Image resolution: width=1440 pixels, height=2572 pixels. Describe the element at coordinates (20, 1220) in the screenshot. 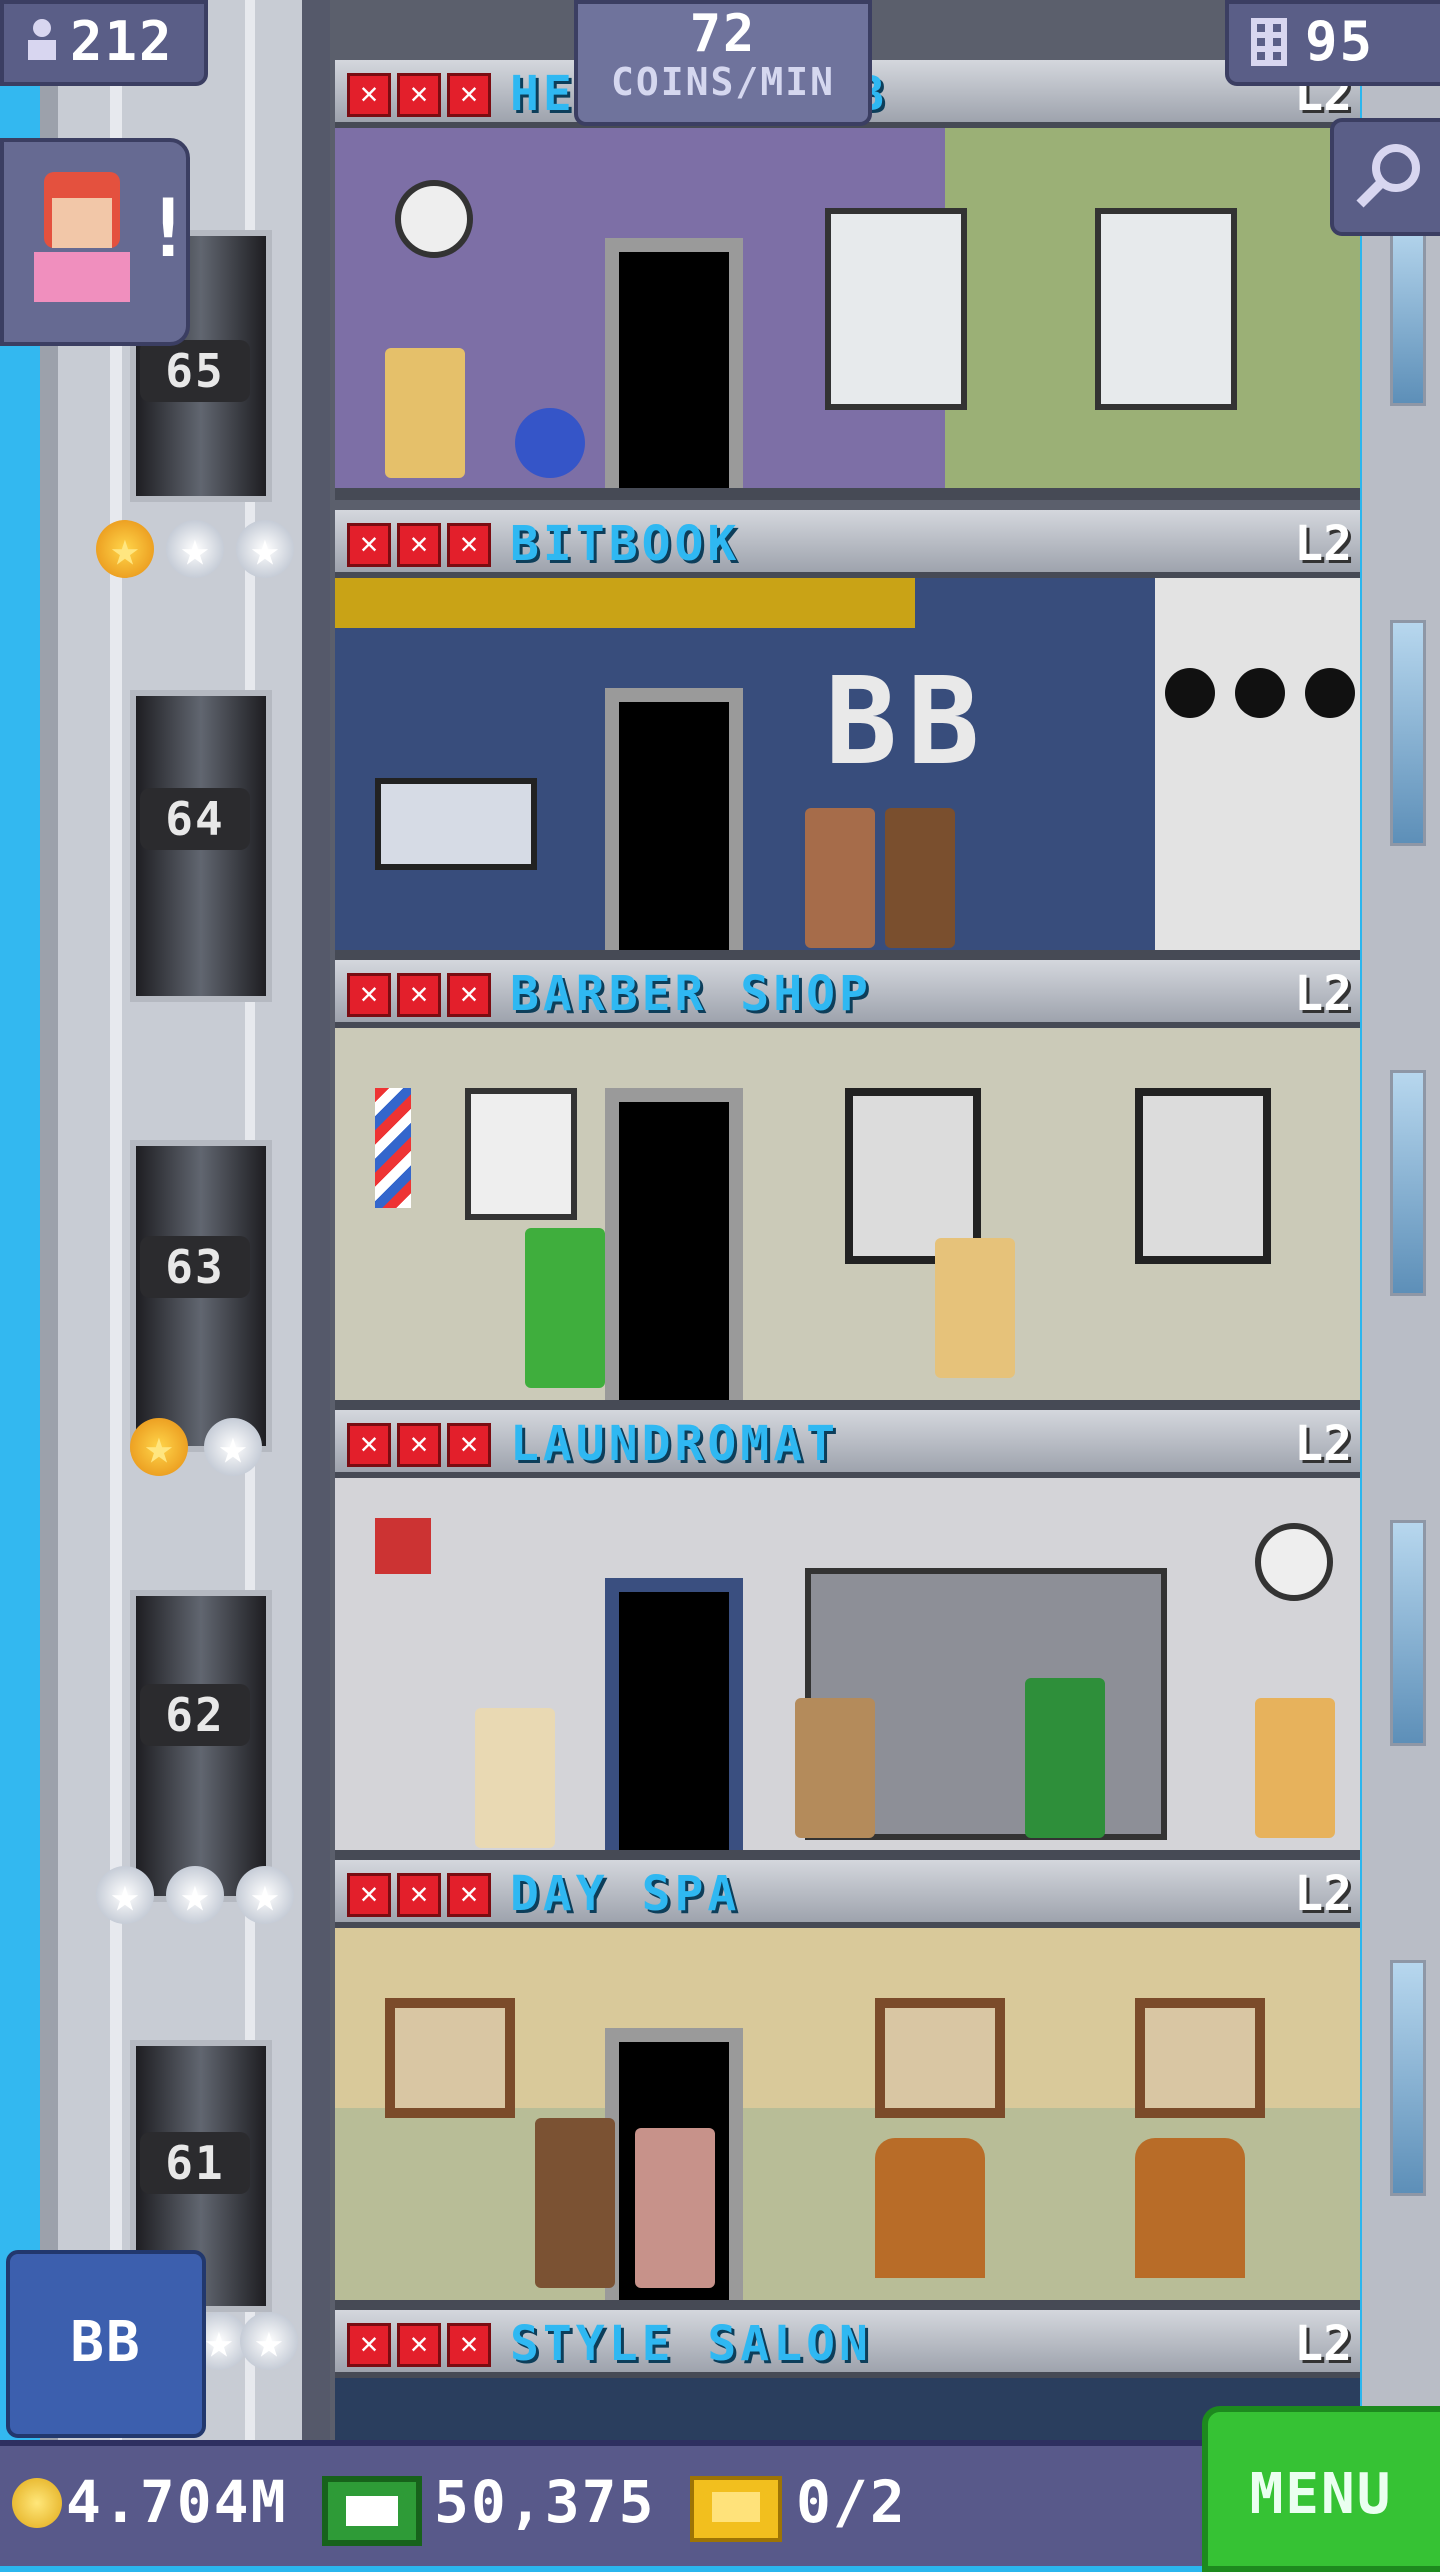

I see `sky-strip` at that location.